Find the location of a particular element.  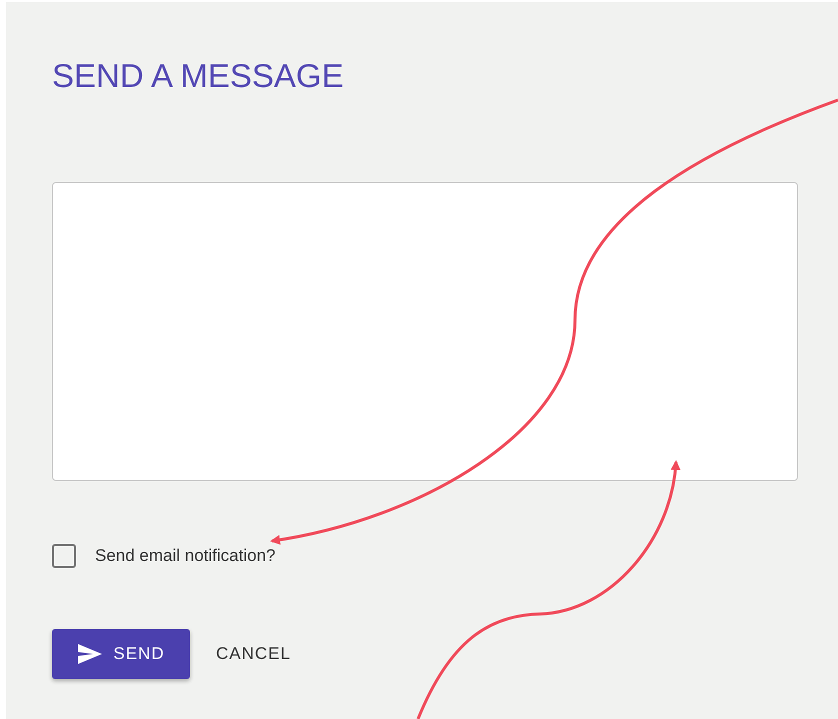

checkbox is located at coordinates (64, 556).